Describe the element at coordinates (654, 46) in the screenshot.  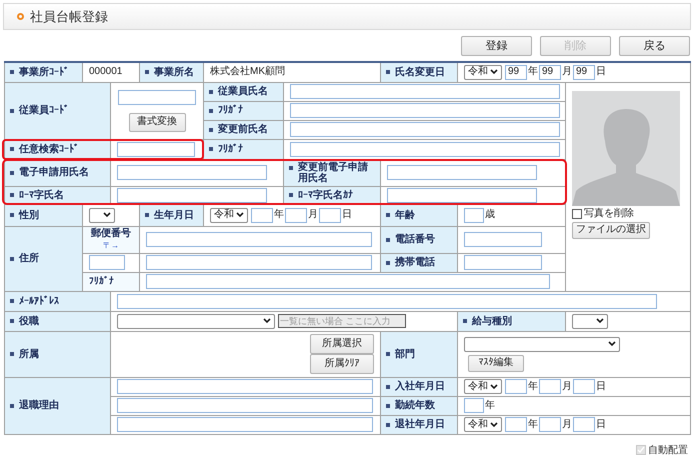
I see `form-button: 戻る` at that location.